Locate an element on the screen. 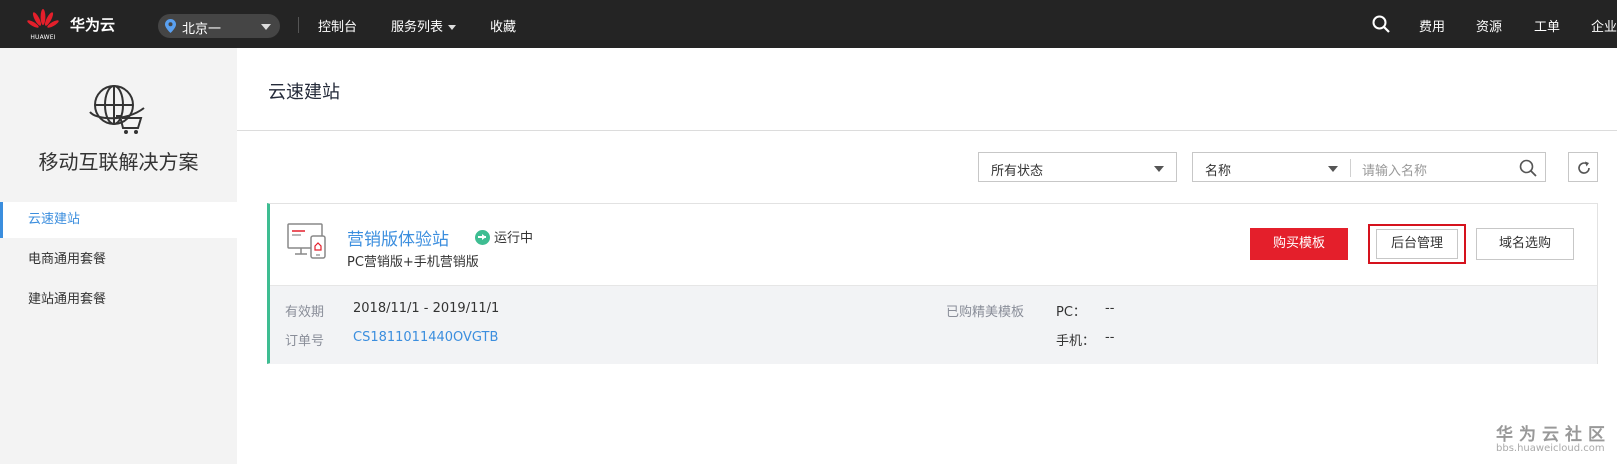 This screenshot has width=1617, height=464. purchased-templates-label: 已购精美模板 is located at coordinates (985, 312).